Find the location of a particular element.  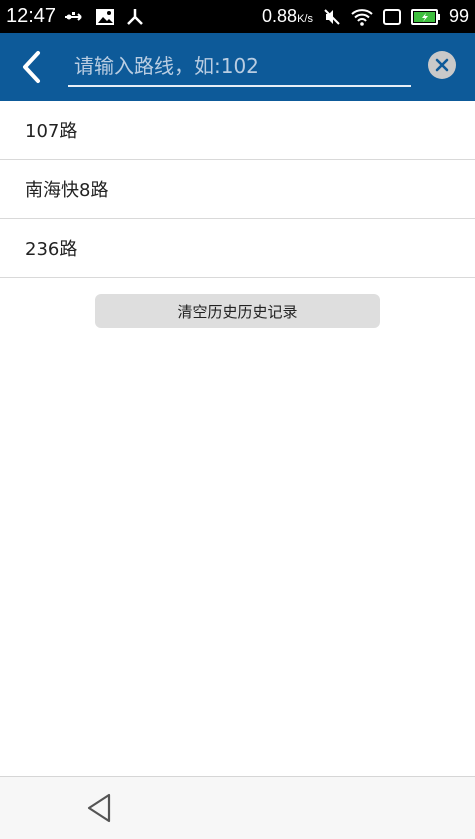

nav-back-button is located at coordinates (99, 808).